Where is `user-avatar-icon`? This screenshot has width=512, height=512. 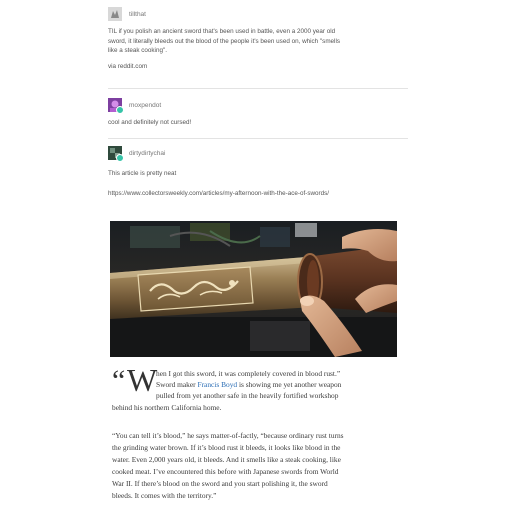 user-avatar-icon is located at coordinates (115, 14).